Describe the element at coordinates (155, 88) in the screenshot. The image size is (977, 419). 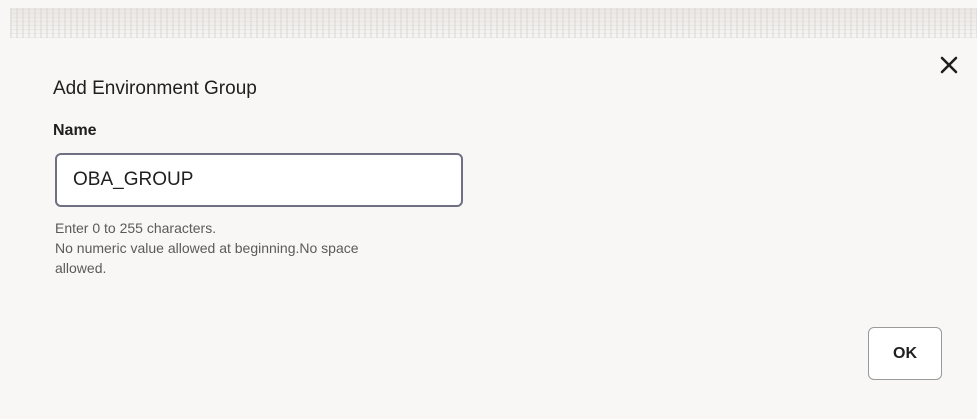
I see `dialog-title: Add Environment Group` at that location.